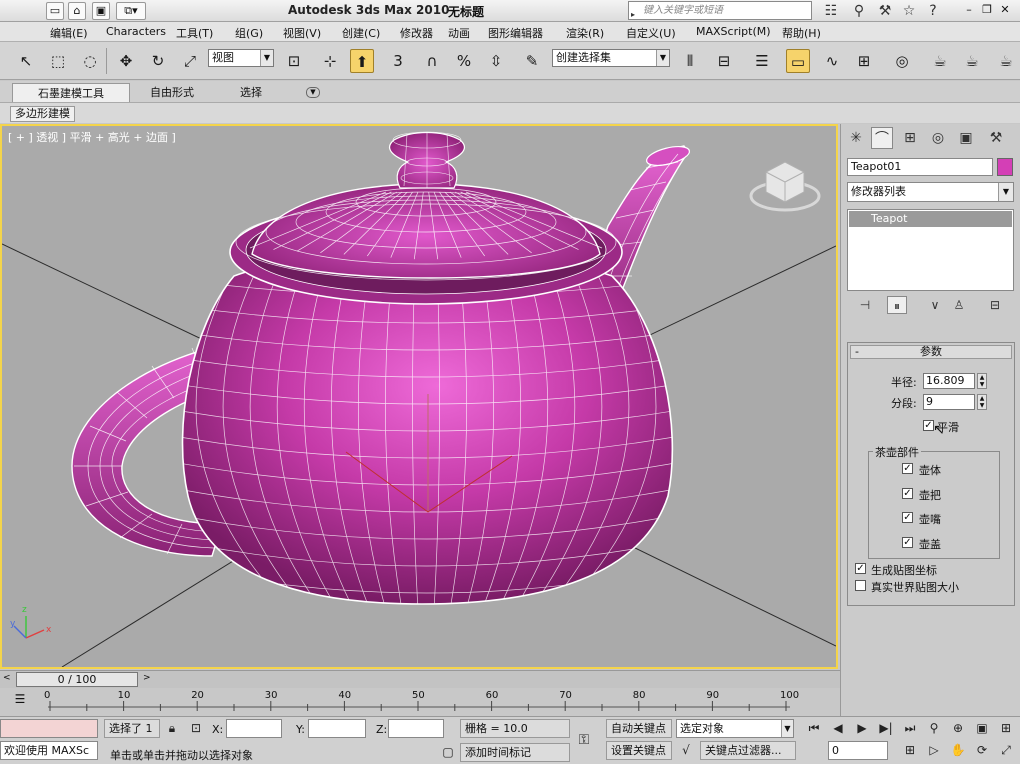 Image resolution: width=1020 pixels, height=764 pixels. What do you see at coordinates (859, 11) in the screenshot?
I see `search-icon: ⚲` at bounding box center [859, 11].